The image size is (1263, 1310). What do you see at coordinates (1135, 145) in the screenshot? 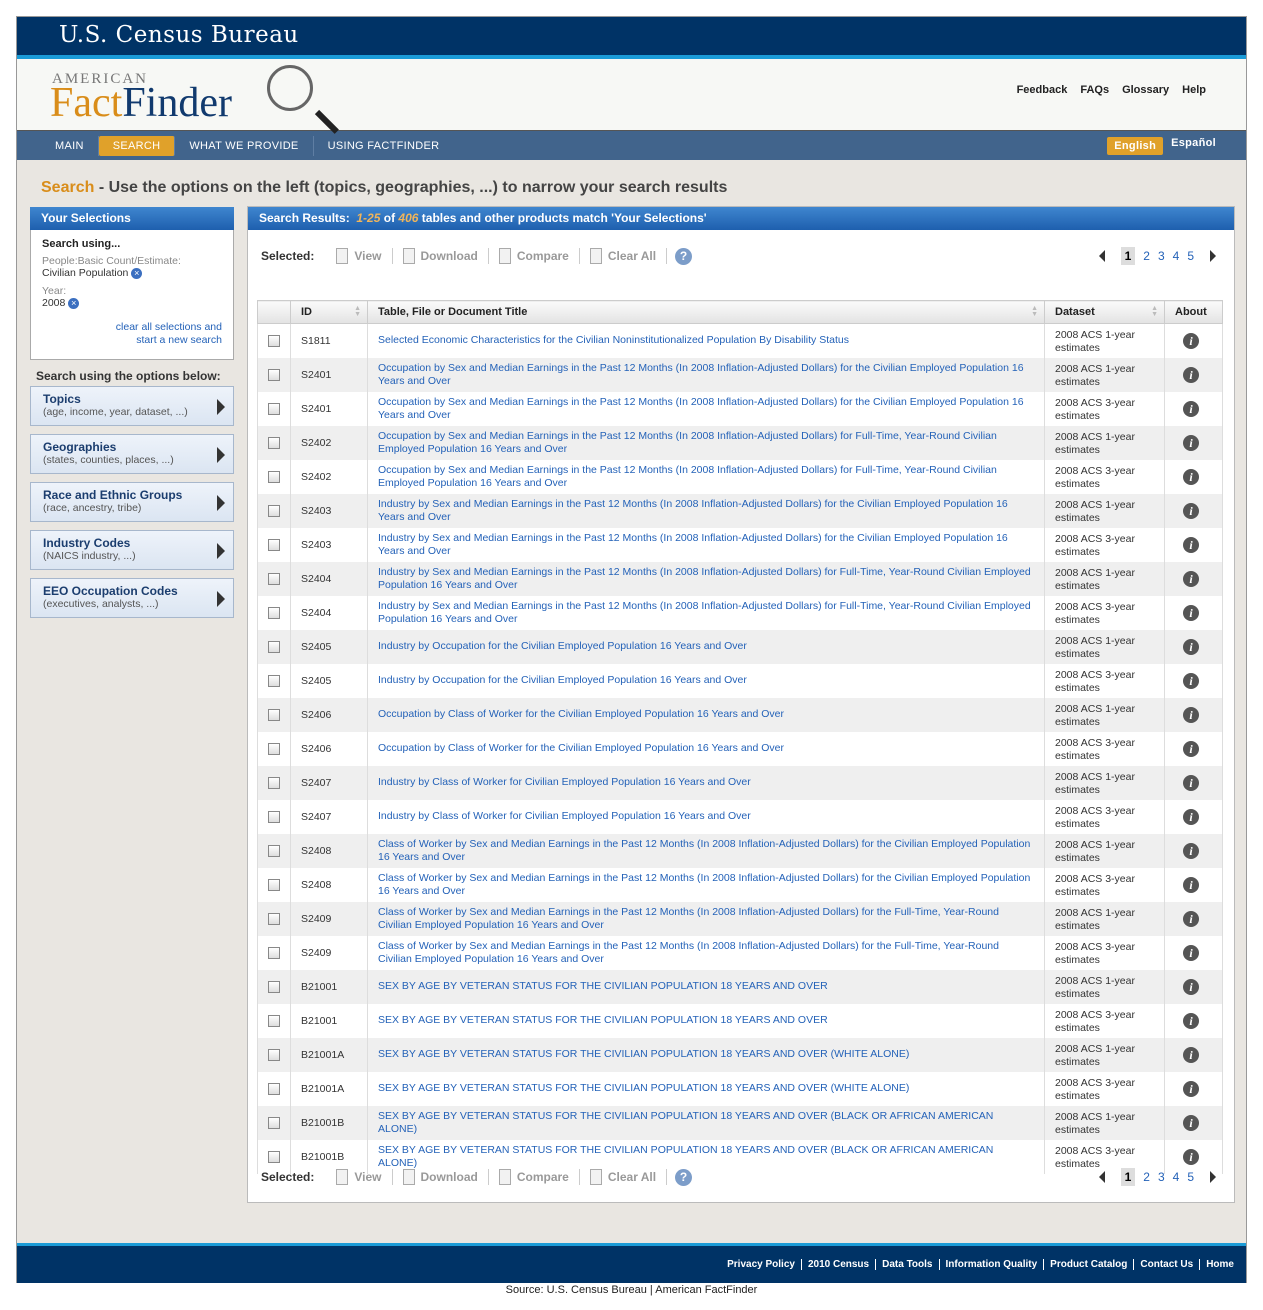
I see `lang-english: English` at bounding box center [1135, 145].